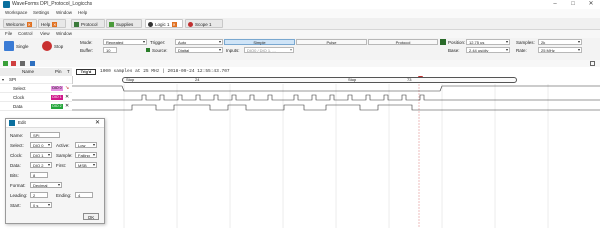  Describe the element at coordinates (36, 97) in the screenshot. I see `channel-row-clock: Clock DIO 1 ✕` at that location.